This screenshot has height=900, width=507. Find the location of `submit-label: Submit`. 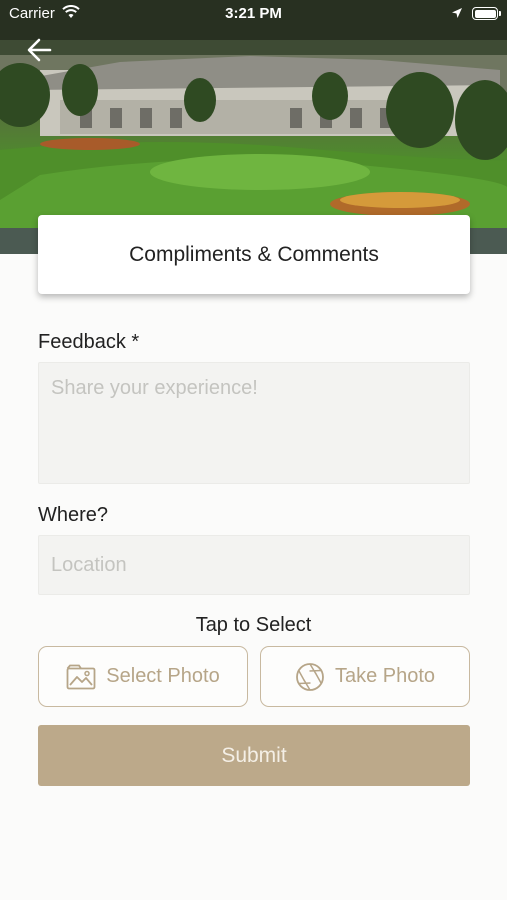

submit-label: Submit is located at coordinates (254, 755).